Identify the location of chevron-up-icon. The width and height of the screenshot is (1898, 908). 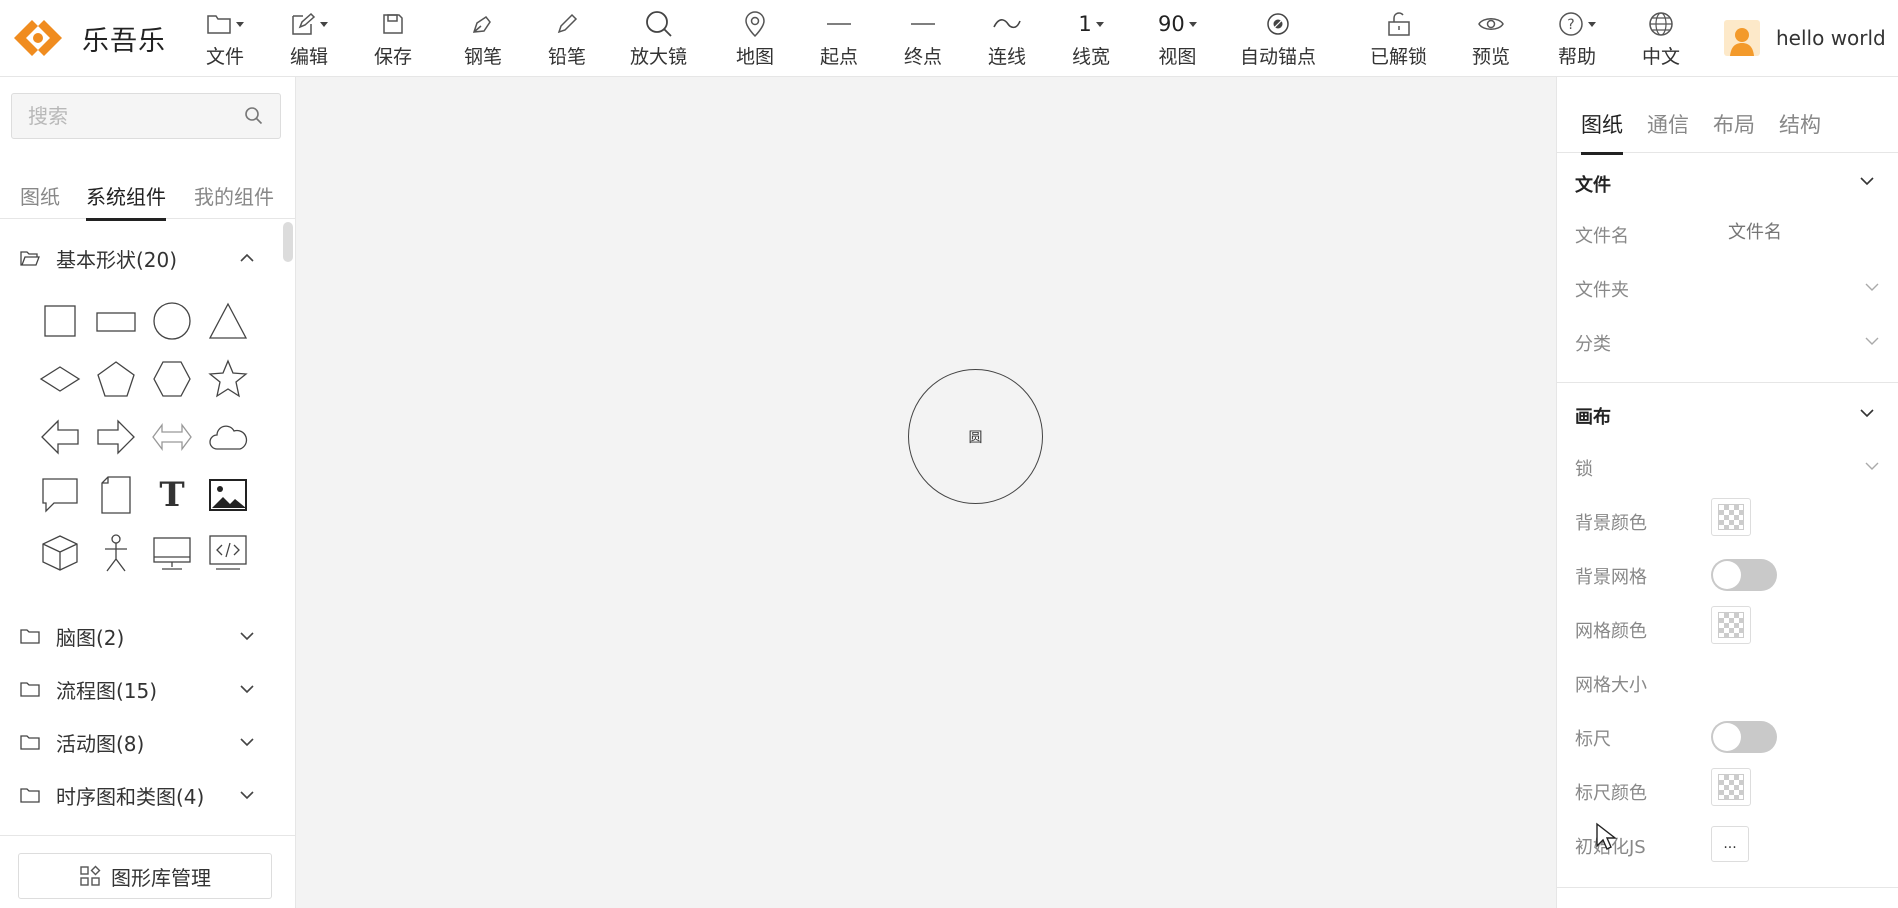
(247, 257).